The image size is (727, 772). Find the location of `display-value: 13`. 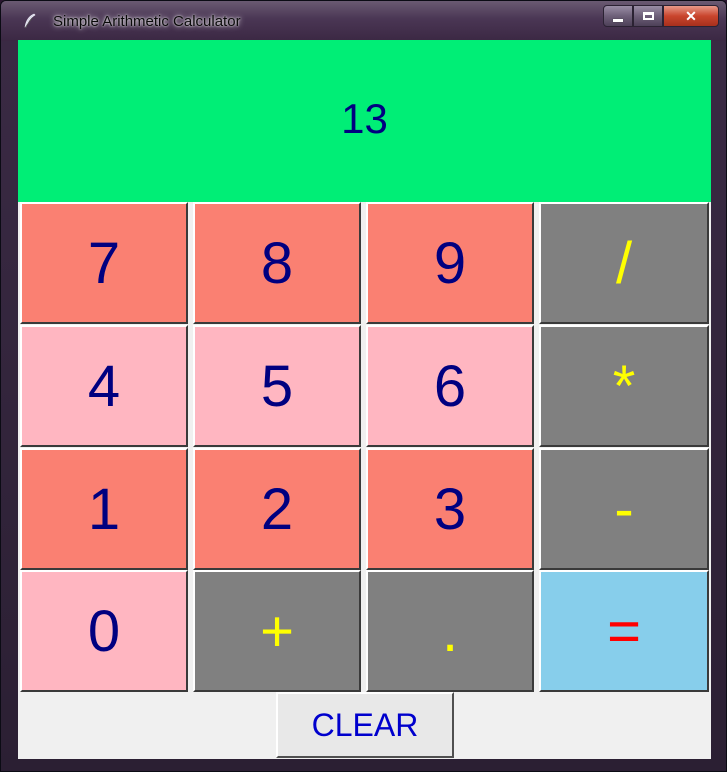

display-value: 13 is located at coordinates (364, 118).